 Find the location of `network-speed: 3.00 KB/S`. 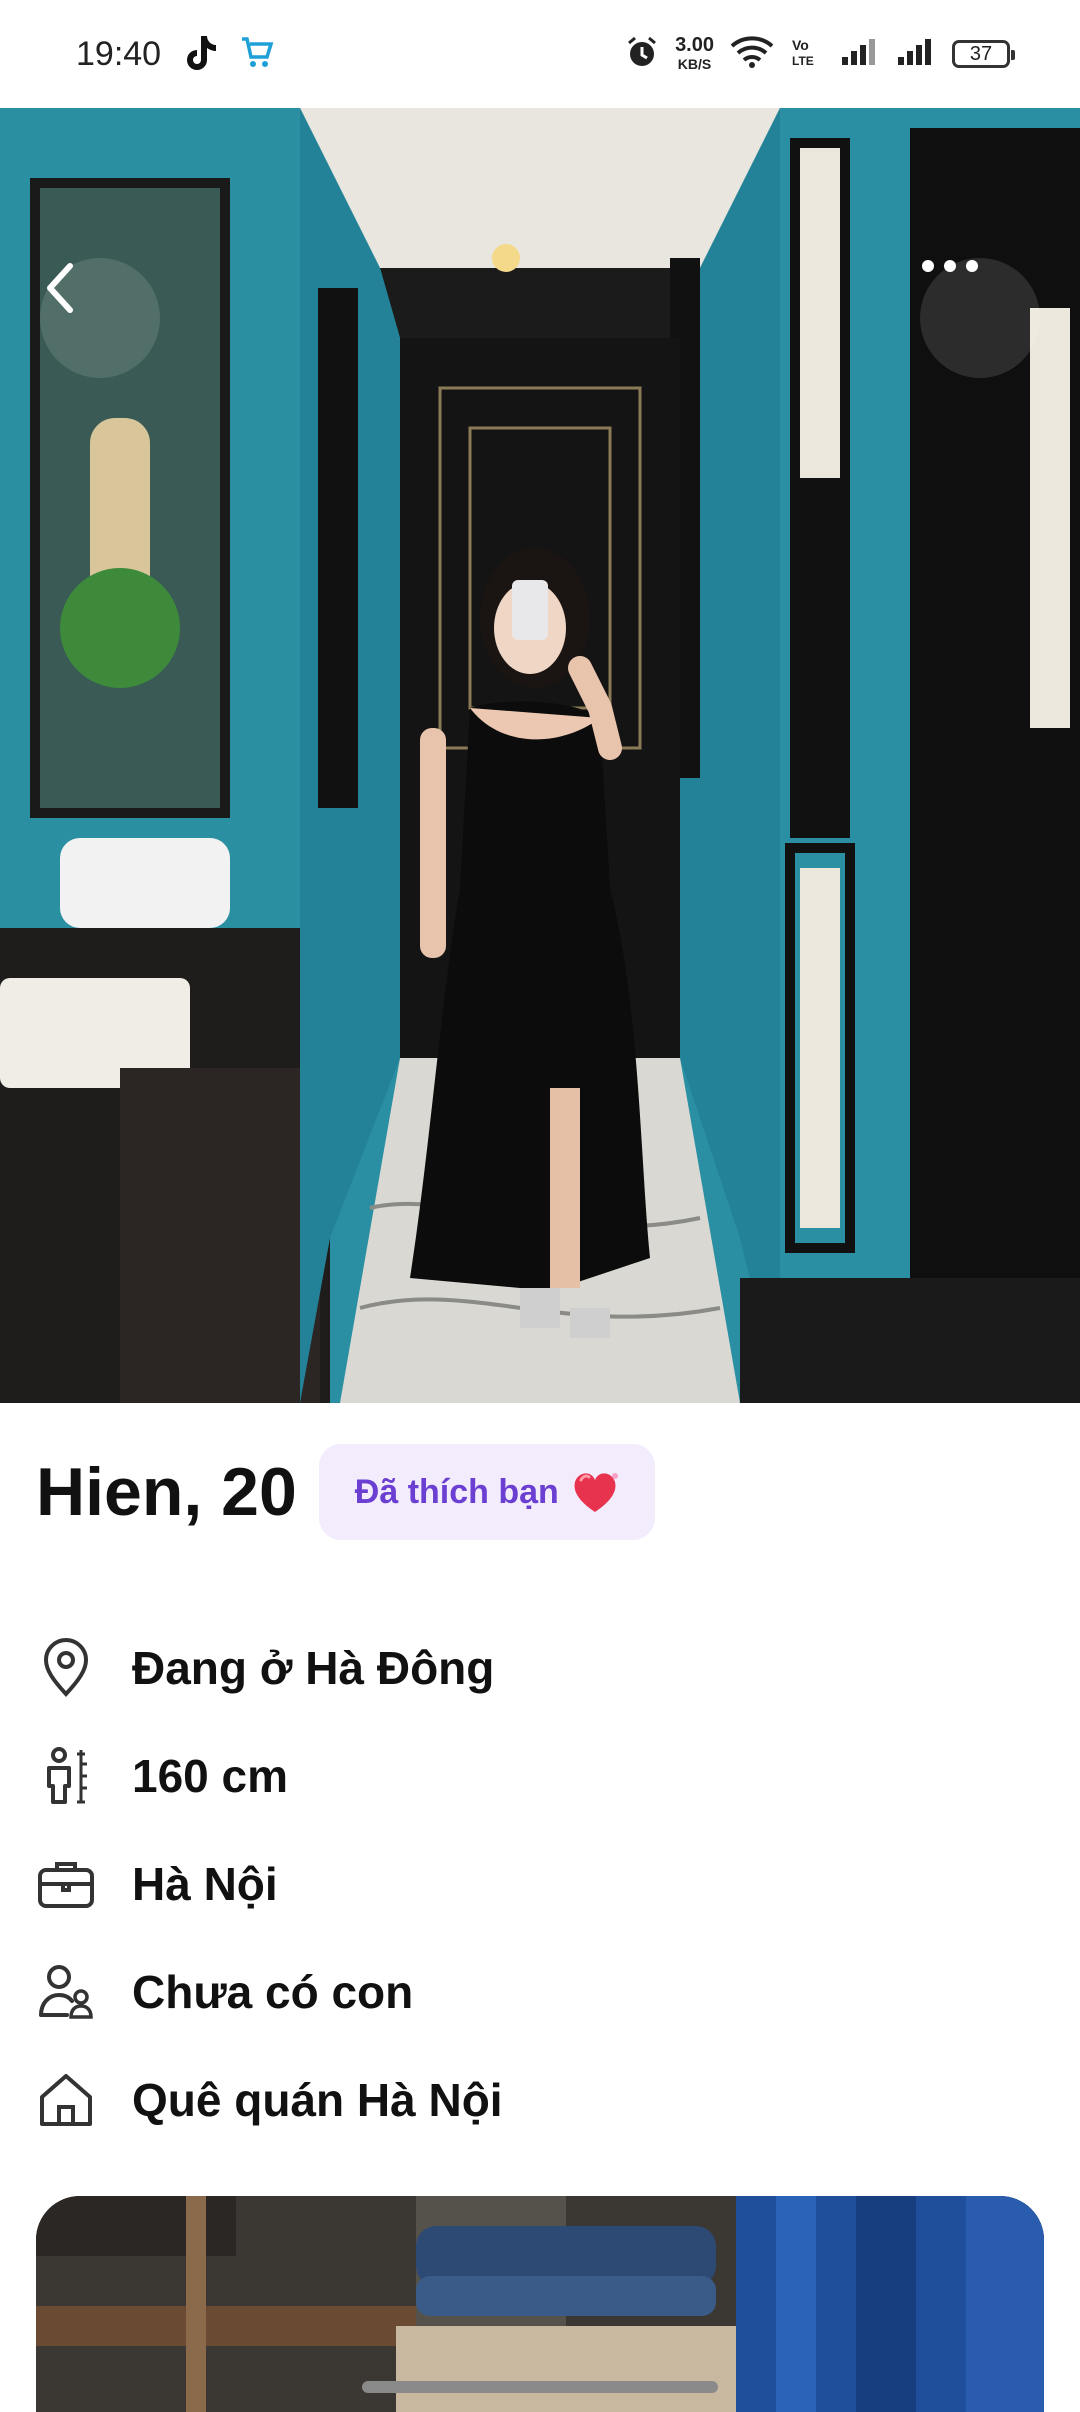

network-speed: 3.00 KB/S is located at coordinates (694, 53).